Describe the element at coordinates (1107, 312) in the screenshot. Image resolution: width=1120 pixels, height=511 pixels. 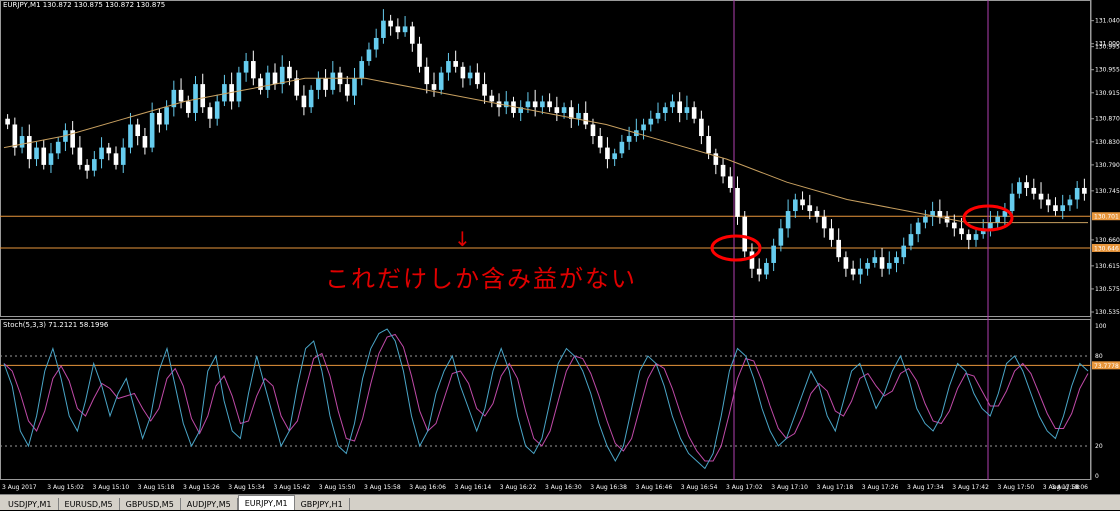
I see `price-label: 130.535` at that location.